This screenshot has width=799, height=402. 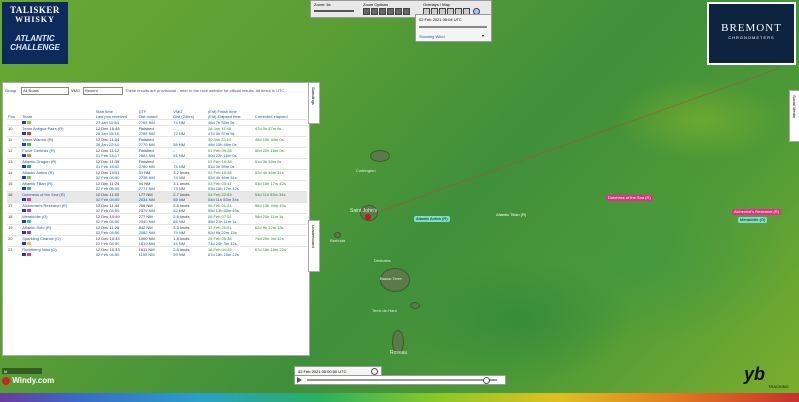 I want to click on cell-pos: 18, so click(x=14, y=219).